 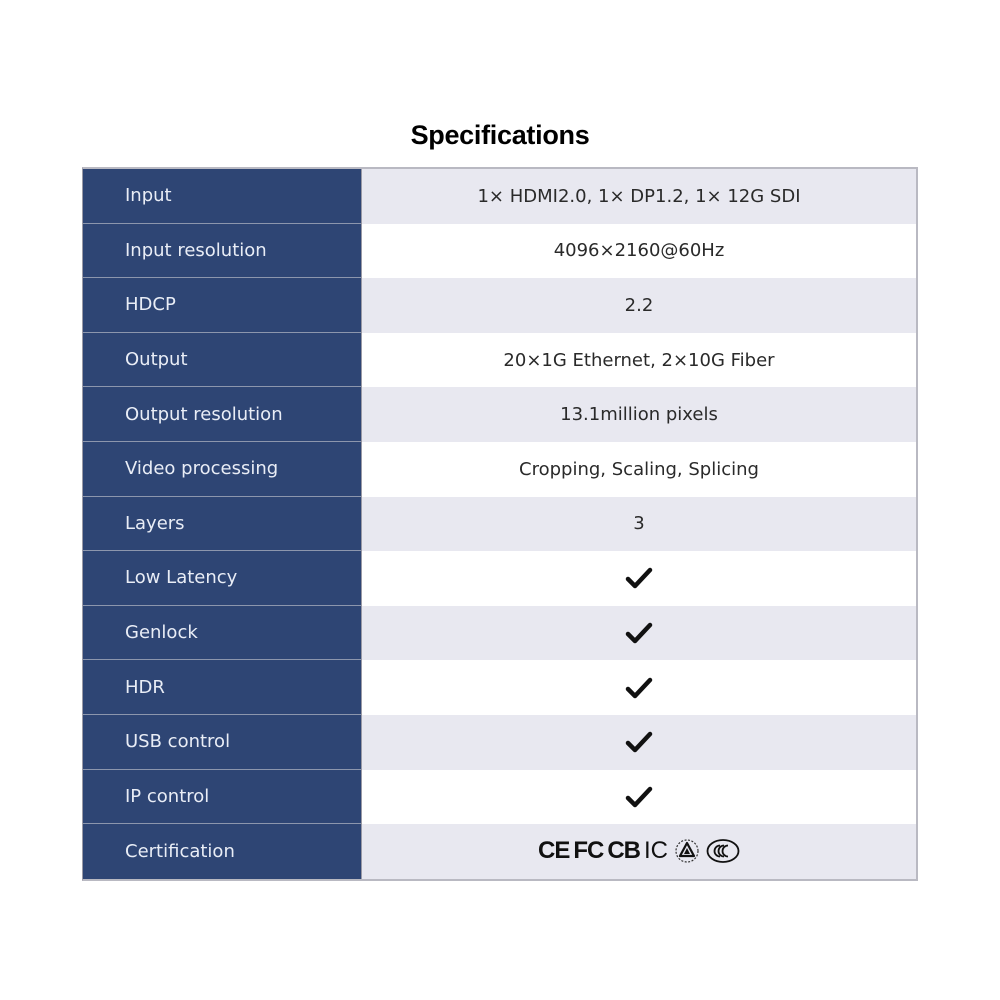 I want to click on row-label: Input, so click(x=222, y=196).